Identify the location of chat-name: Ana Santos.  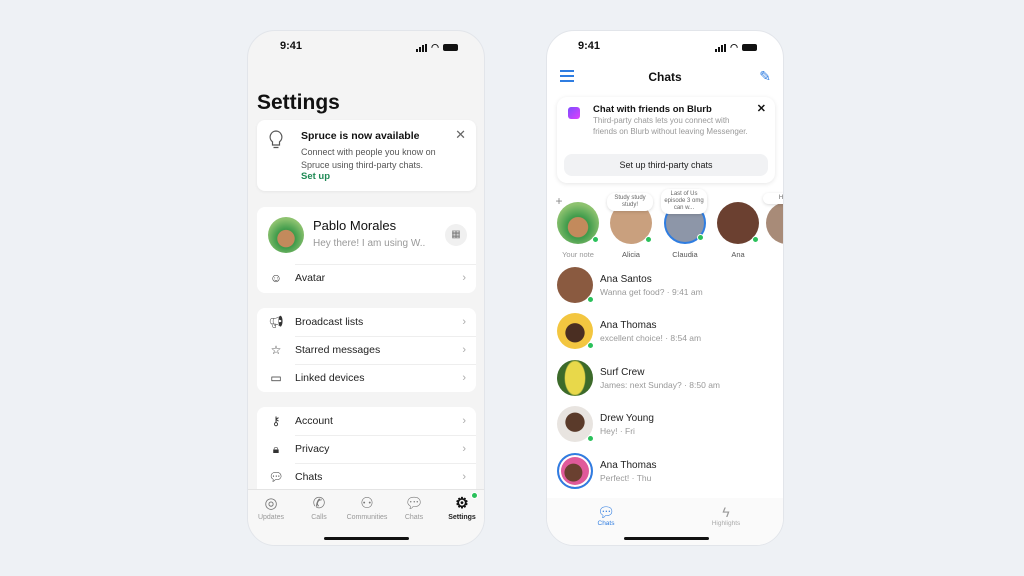
(626, 279).